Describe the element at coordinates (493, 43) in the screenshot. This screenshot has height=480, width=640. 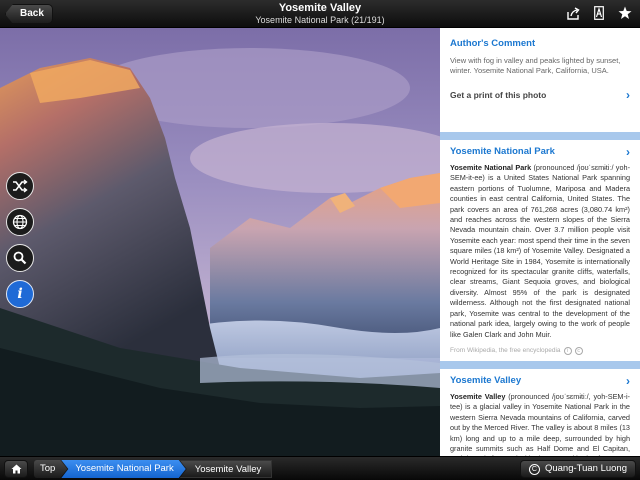
I see `author-comment-title: Author's Comment` at that location.